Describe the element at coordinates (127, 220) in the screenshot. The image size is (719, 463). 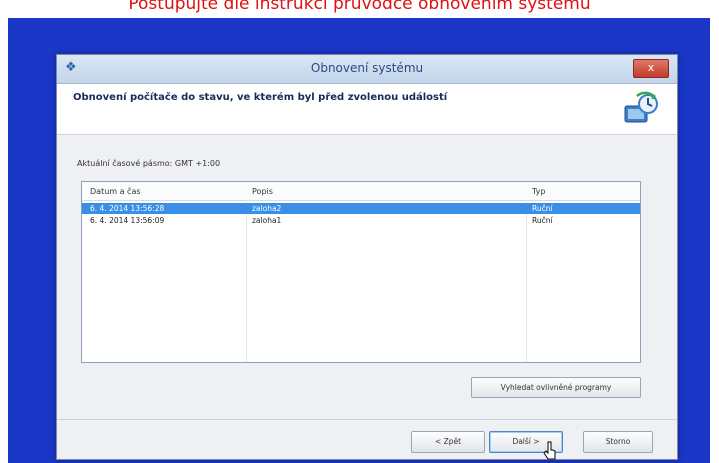
I see `row-date: 6. 4. 2014 13:56:09` at that location.